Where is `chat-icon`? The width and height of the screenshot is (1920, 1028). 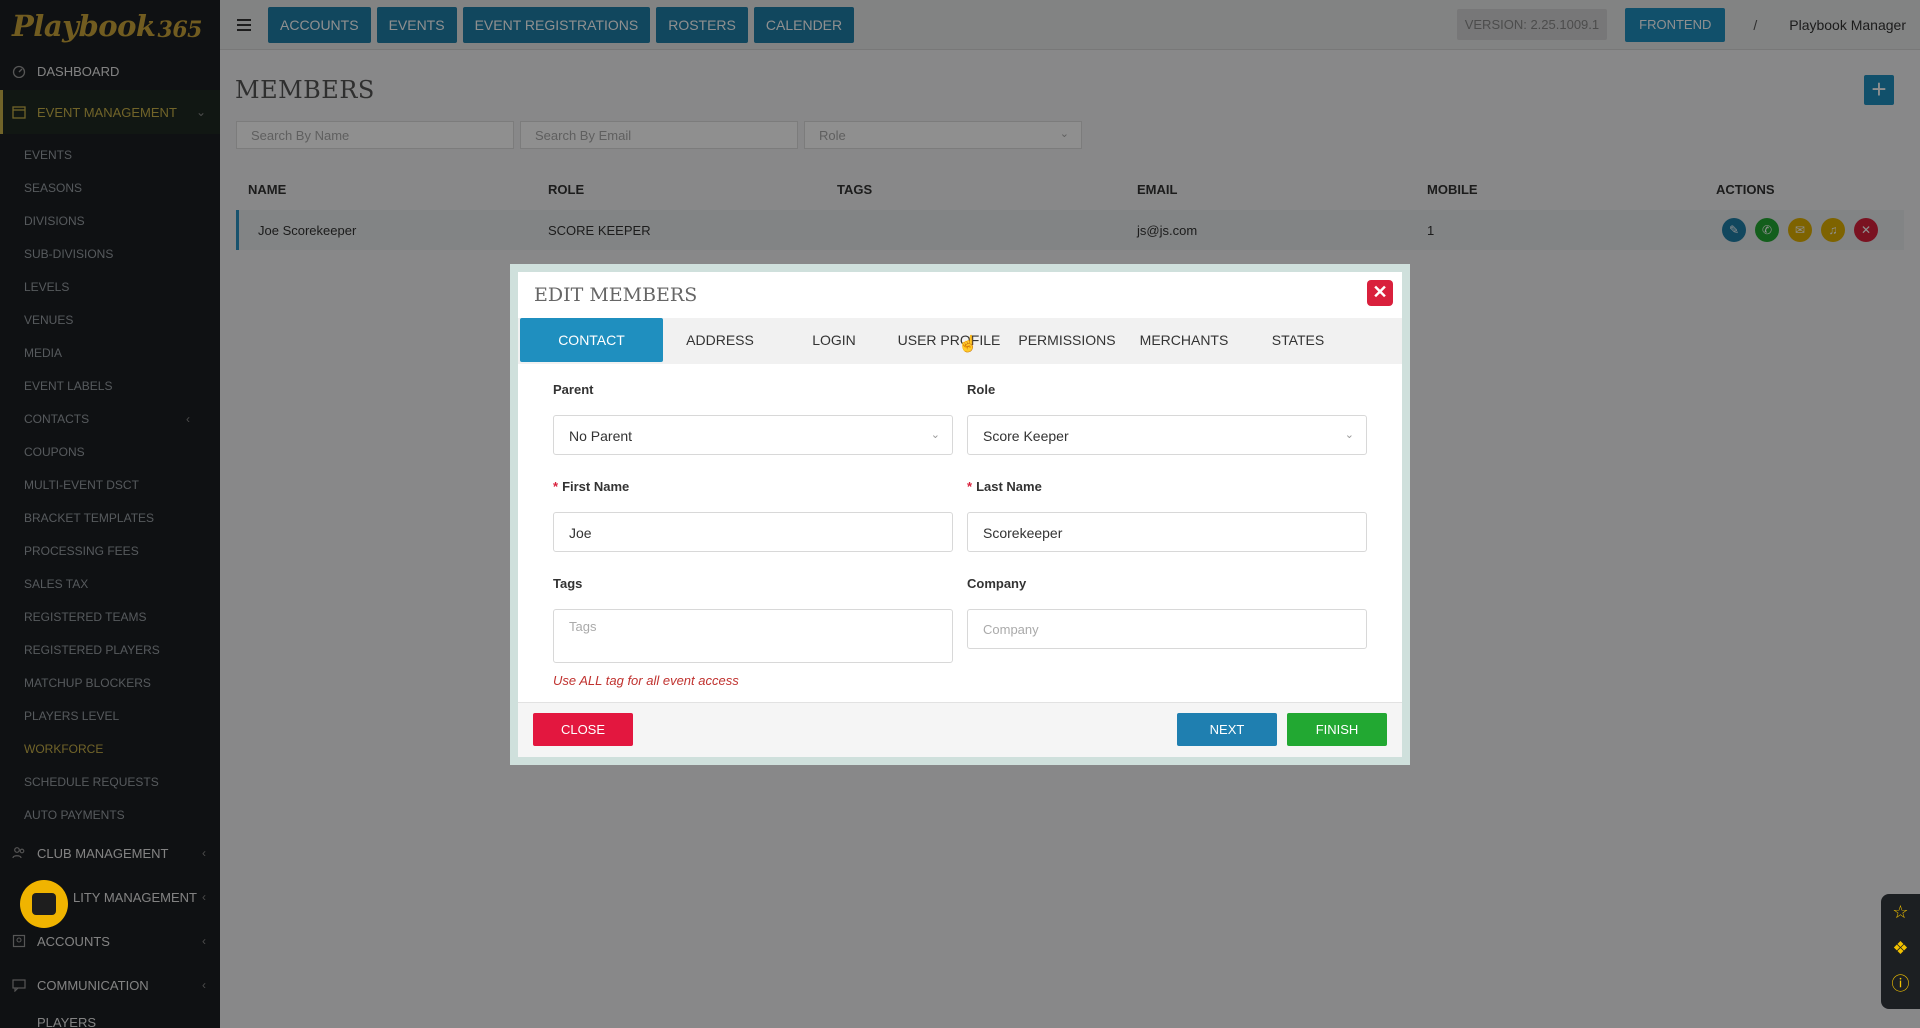 chat-icon is located at coordinates (44, 904).